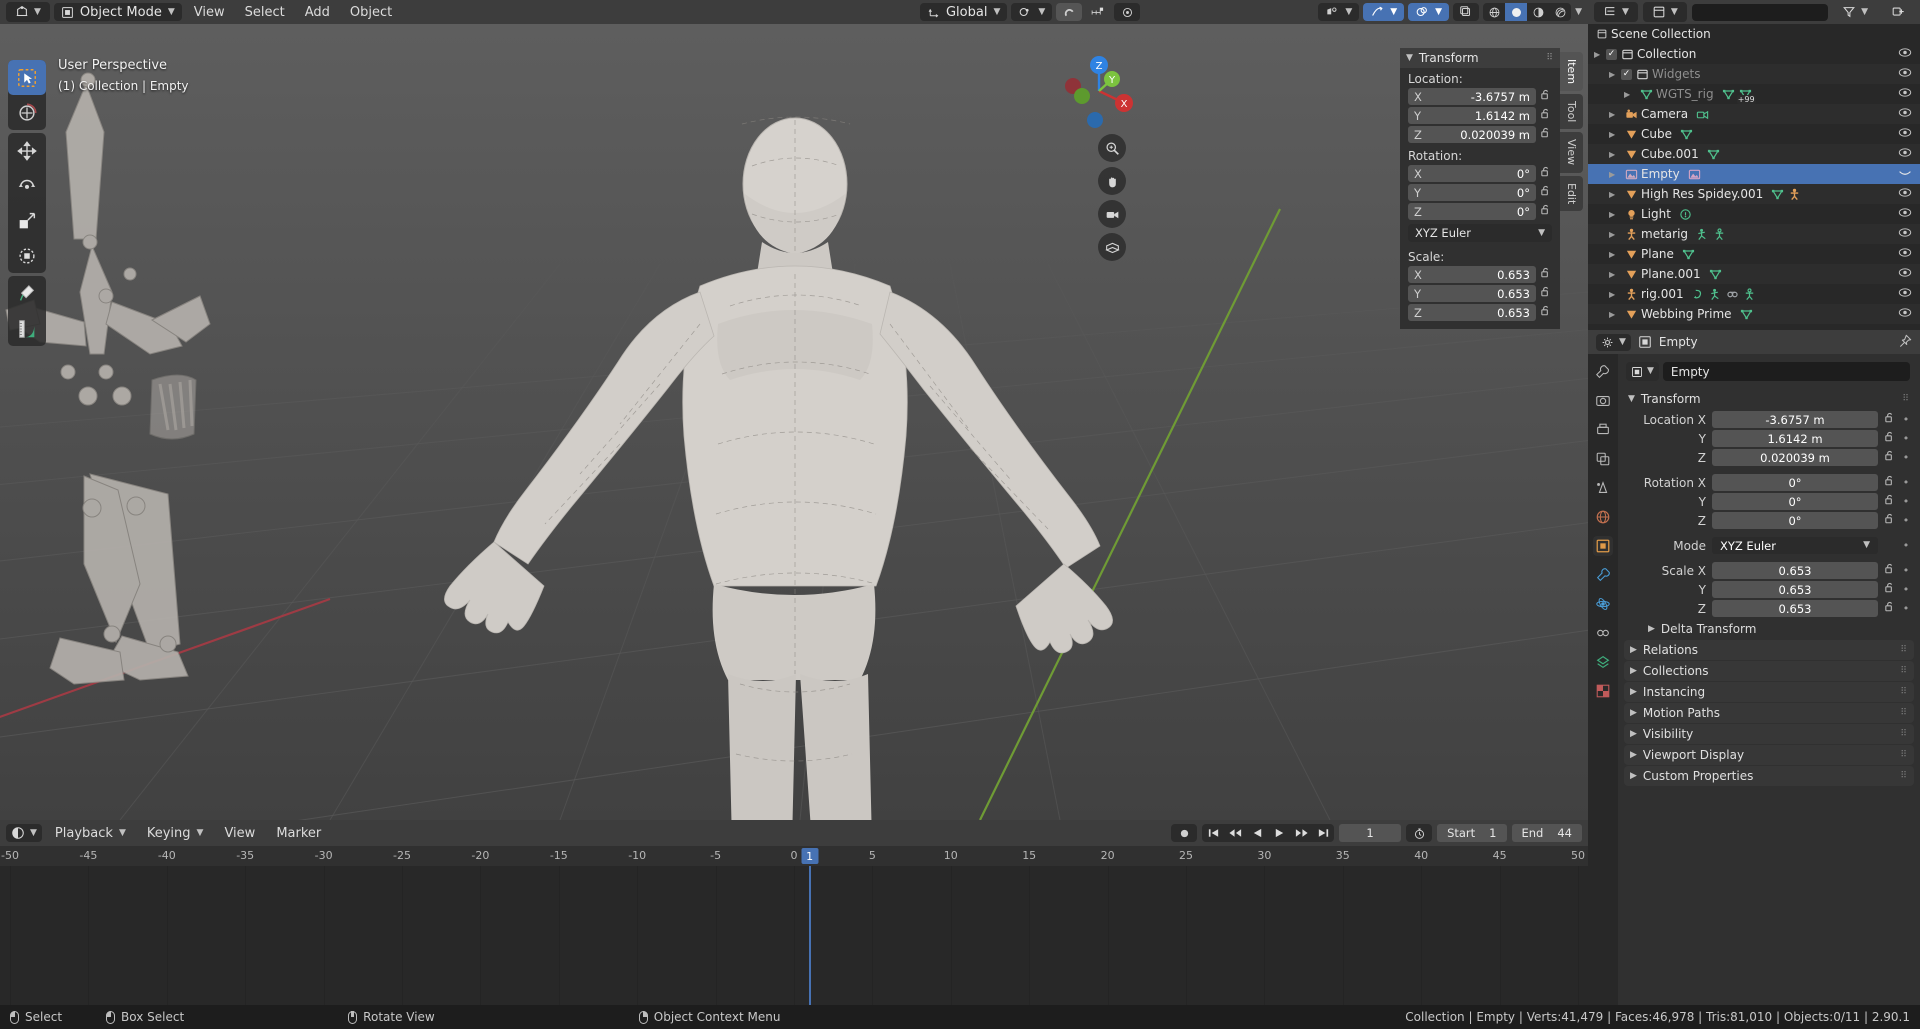 Image resolution: width=1920 pixels, height=1029 pixels. I want to click on outliner-row-collection: ▶ ✓ Collection, so click(1754, 54).